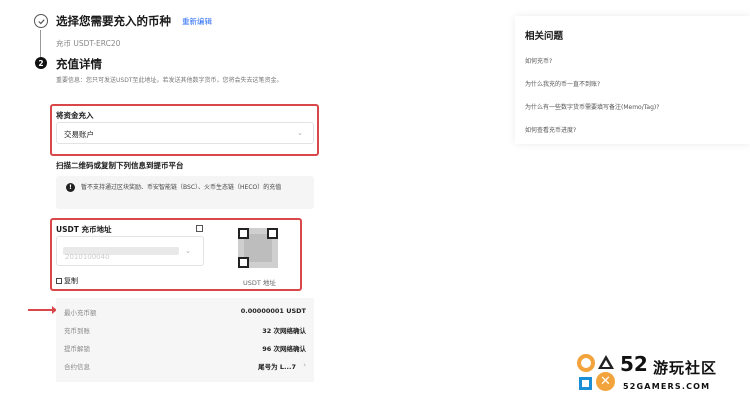  What do you see at coordinates (80, 313) in the screenshot?
I see `info-key: 最小充币额` at bounding box center [80, 313].